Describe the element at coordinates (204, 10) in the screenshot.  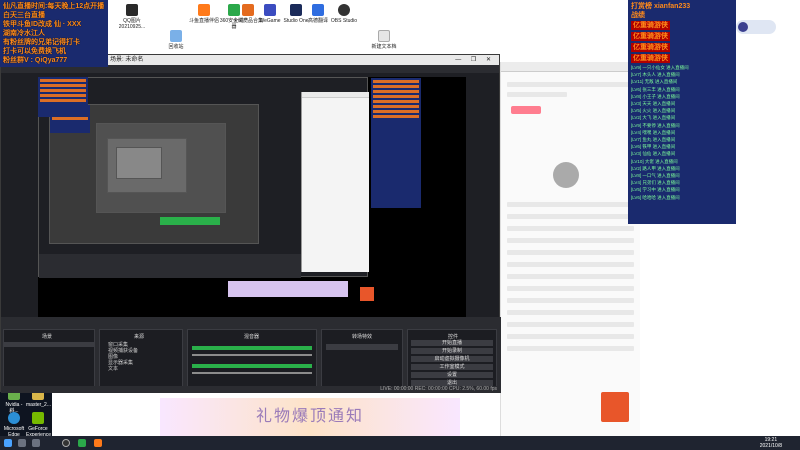
I see `douyu-icon` at that location.